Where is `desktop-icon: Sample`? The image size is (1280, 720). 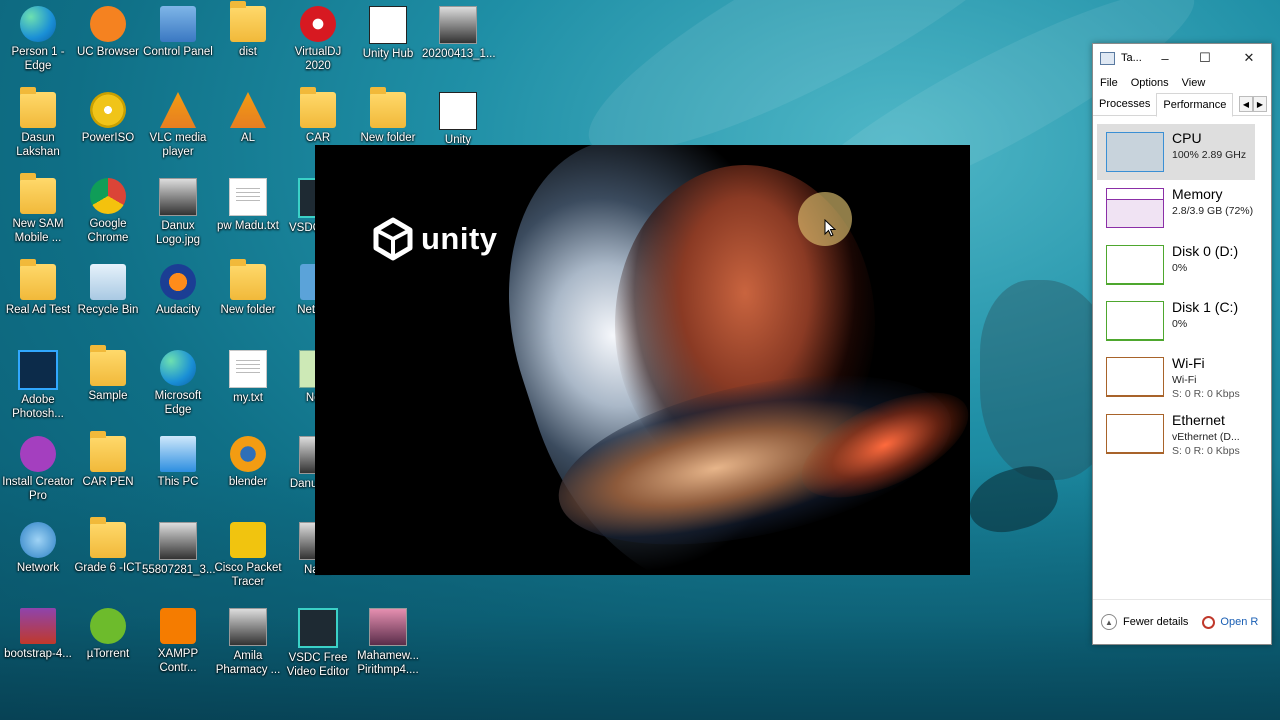 desktop-icon: Sample is located at coordinates (108, 374).